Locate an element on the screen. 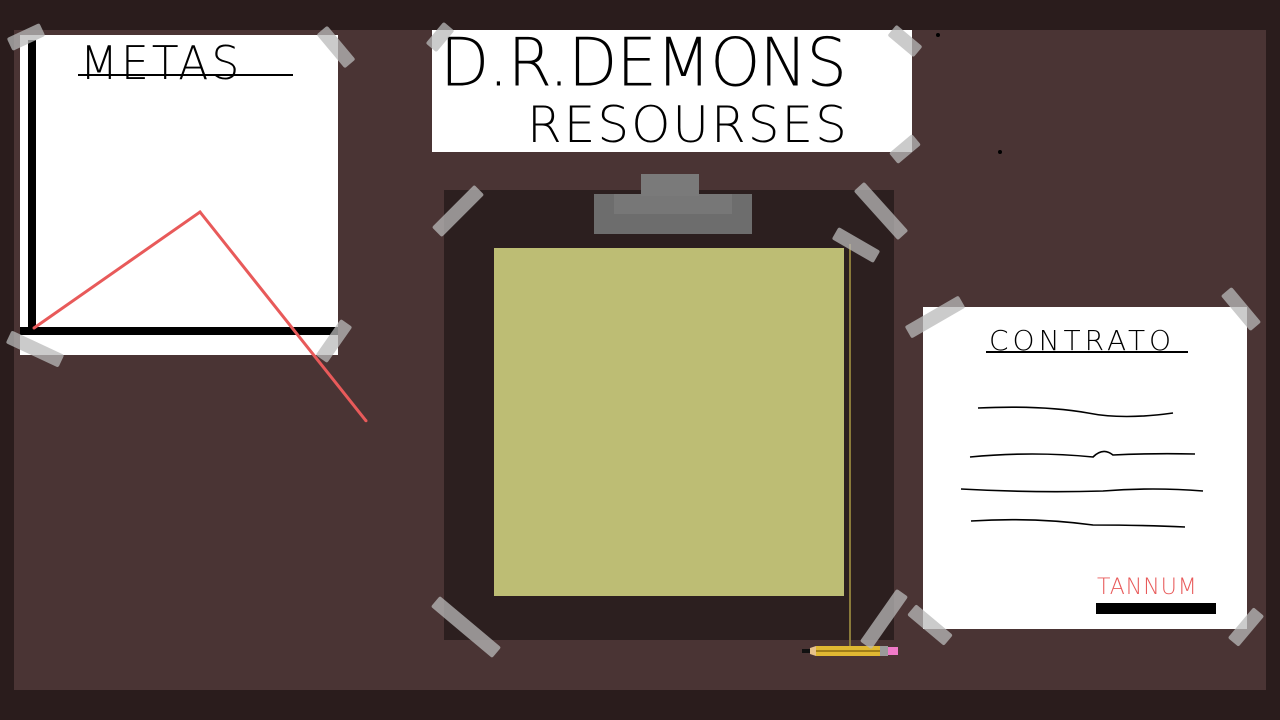 Image resolution: width=1280 pixels, height=720 pixels. pencil-icon is located at coordinates (850, 651).